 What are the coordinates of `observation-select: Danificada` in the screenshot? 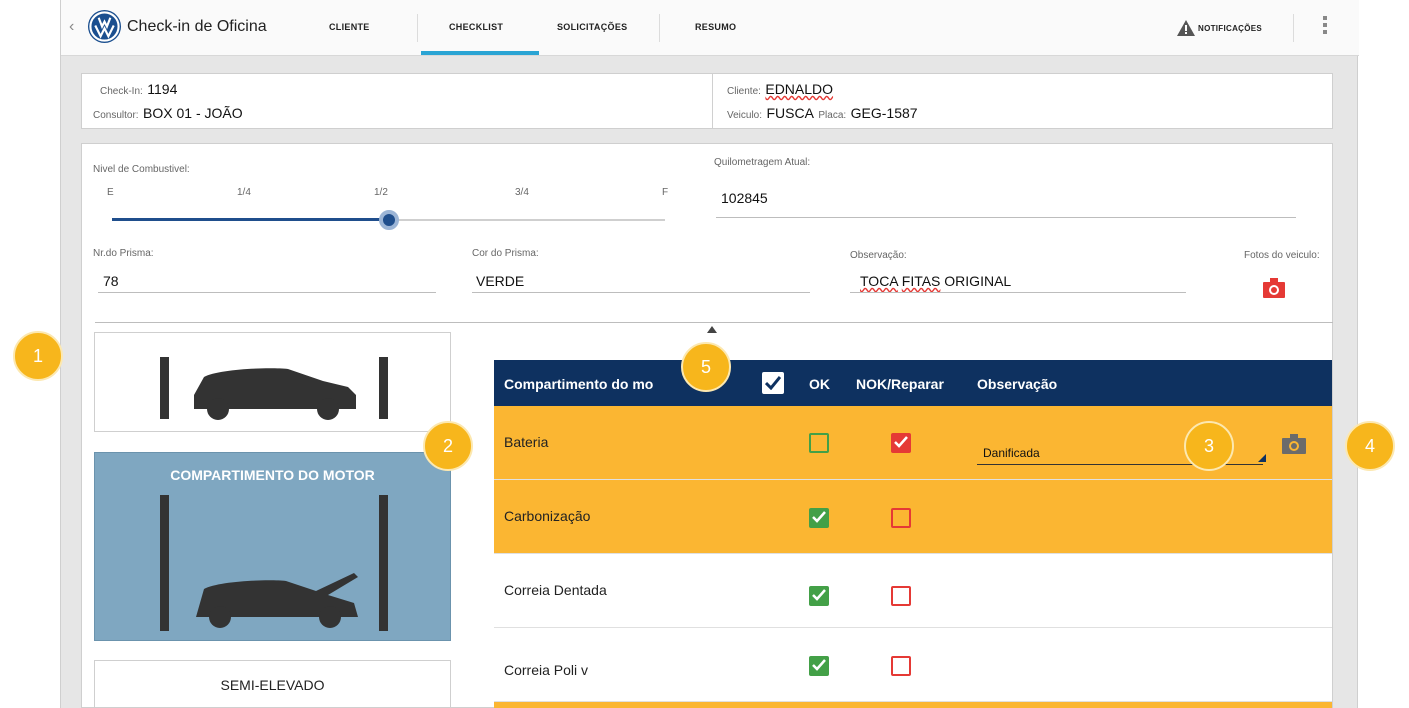 It's located at (1011, 453).